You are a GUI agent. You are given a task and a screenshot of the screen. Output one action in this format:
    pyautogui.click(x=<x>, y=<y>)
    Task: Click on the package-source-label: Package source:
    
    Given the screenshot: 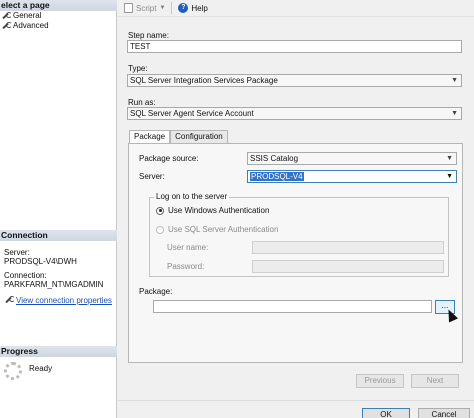 What is the action you would take?
    pyautogui.click(x=169, y=158)
    